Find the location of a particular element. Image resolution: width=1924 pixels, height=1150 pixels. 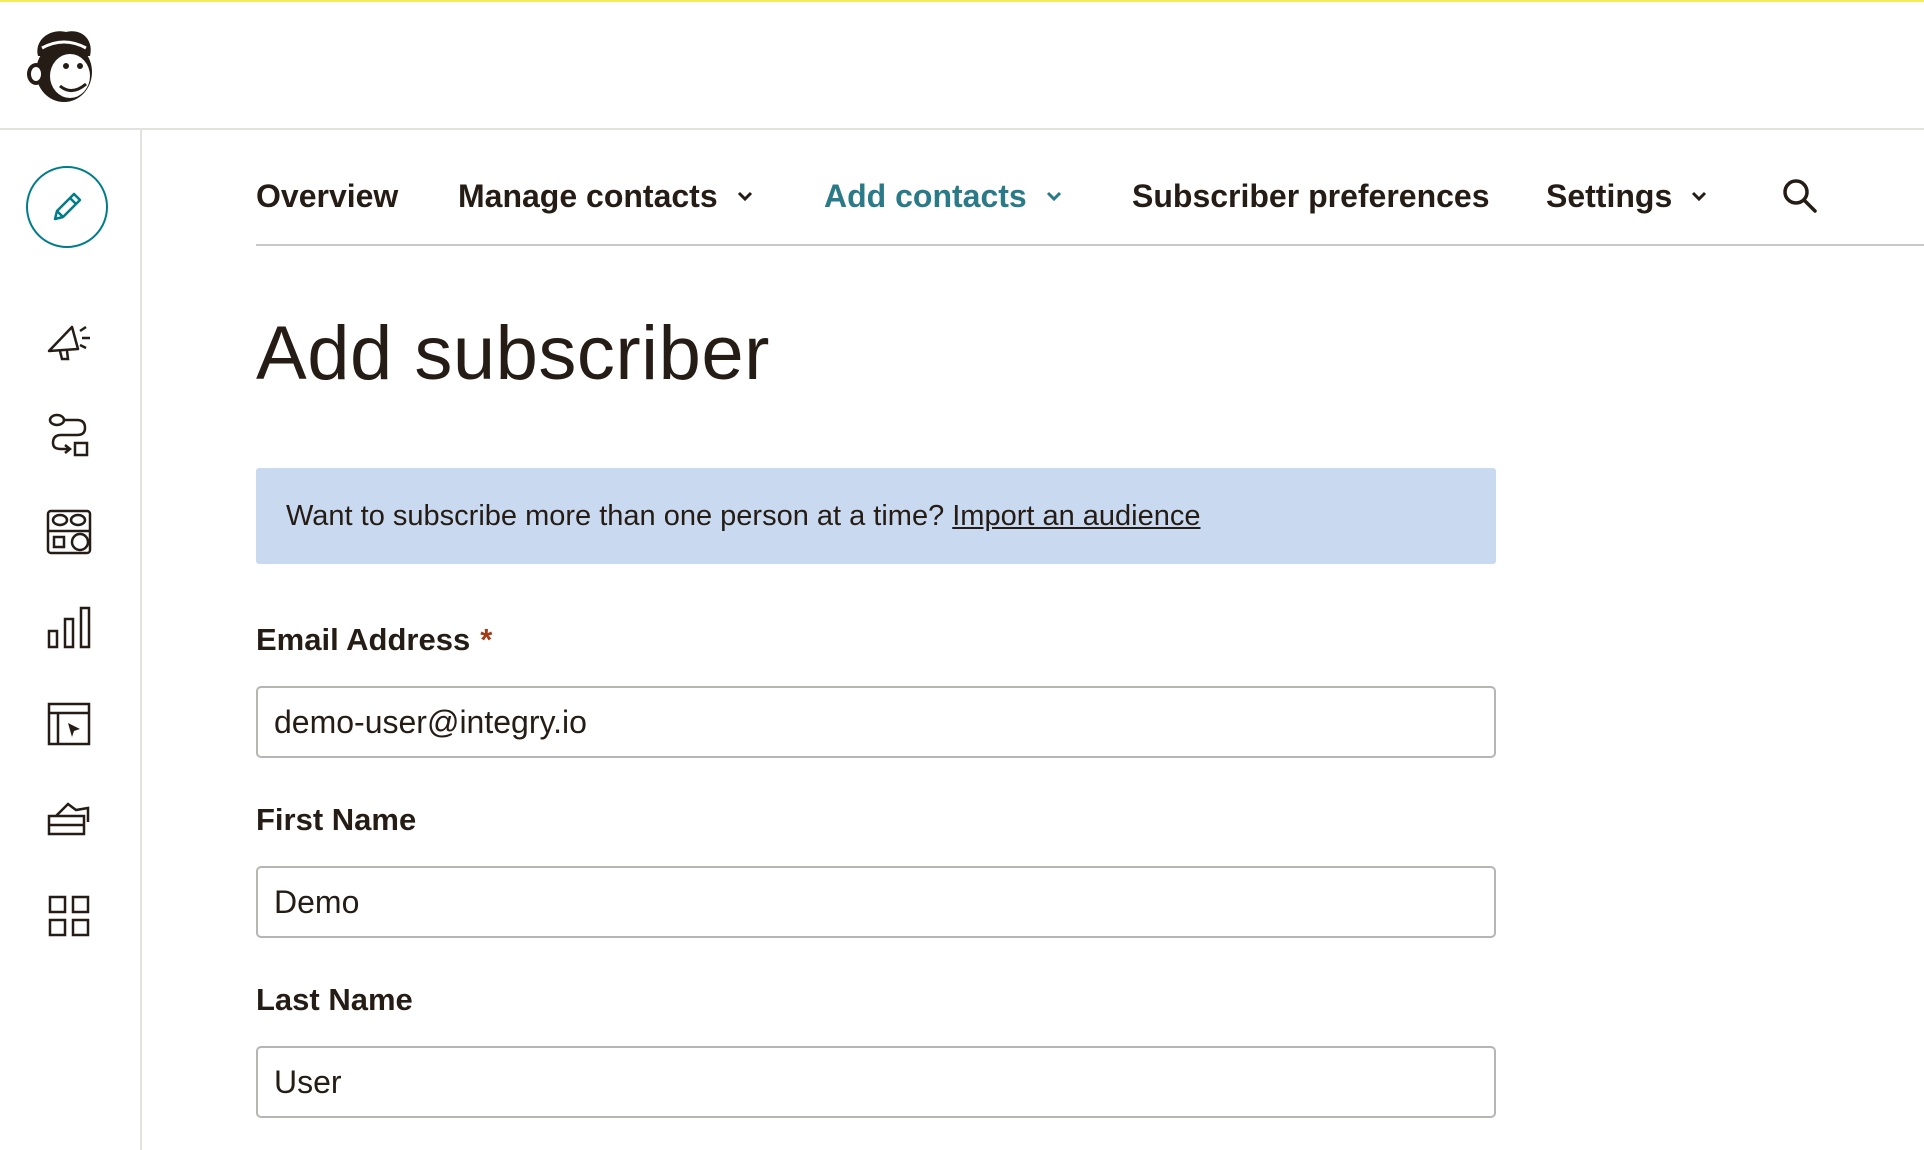

search-icon is located at coordinates (1800, 196).